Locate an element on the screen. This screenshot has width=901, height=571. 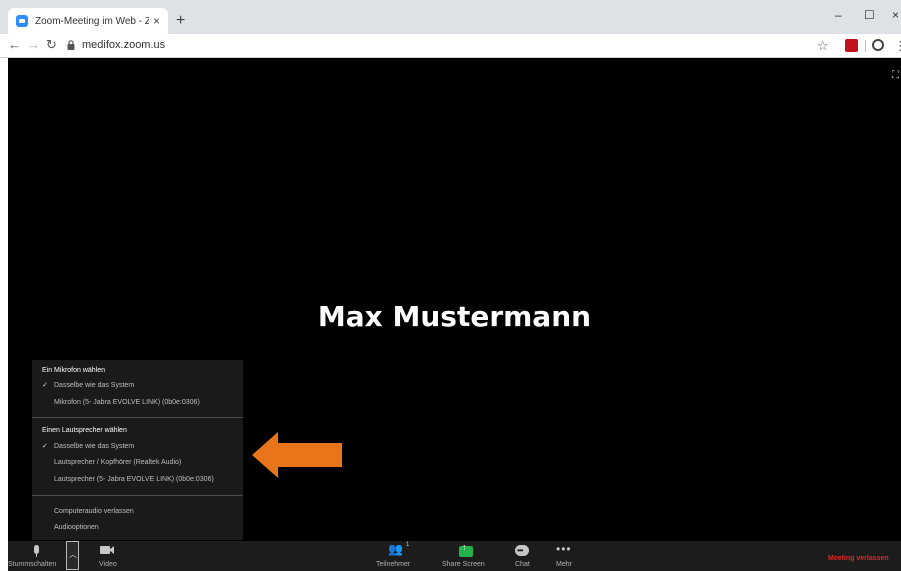
mic-option-label: Dasselbe wie das System is located at coordinates (94, 385).